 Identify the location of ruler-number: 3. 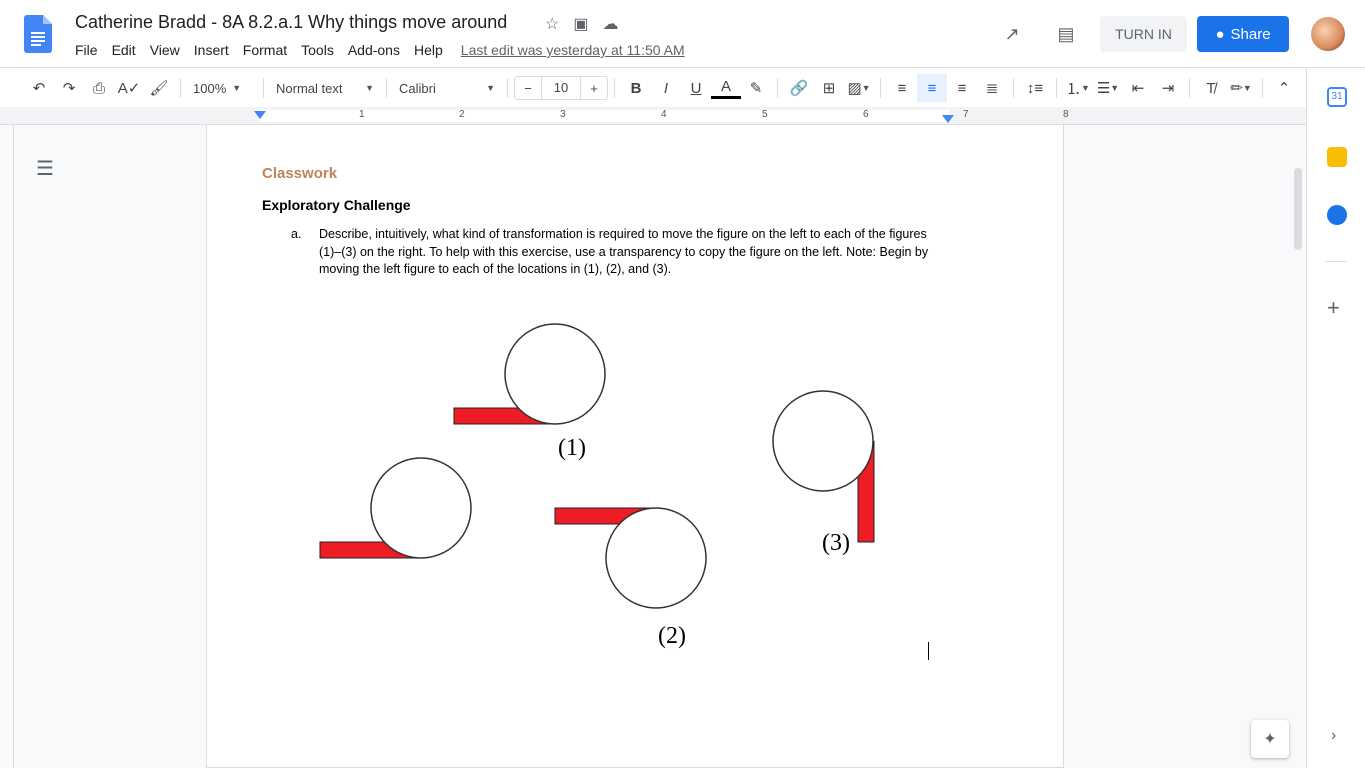
(563, 114).